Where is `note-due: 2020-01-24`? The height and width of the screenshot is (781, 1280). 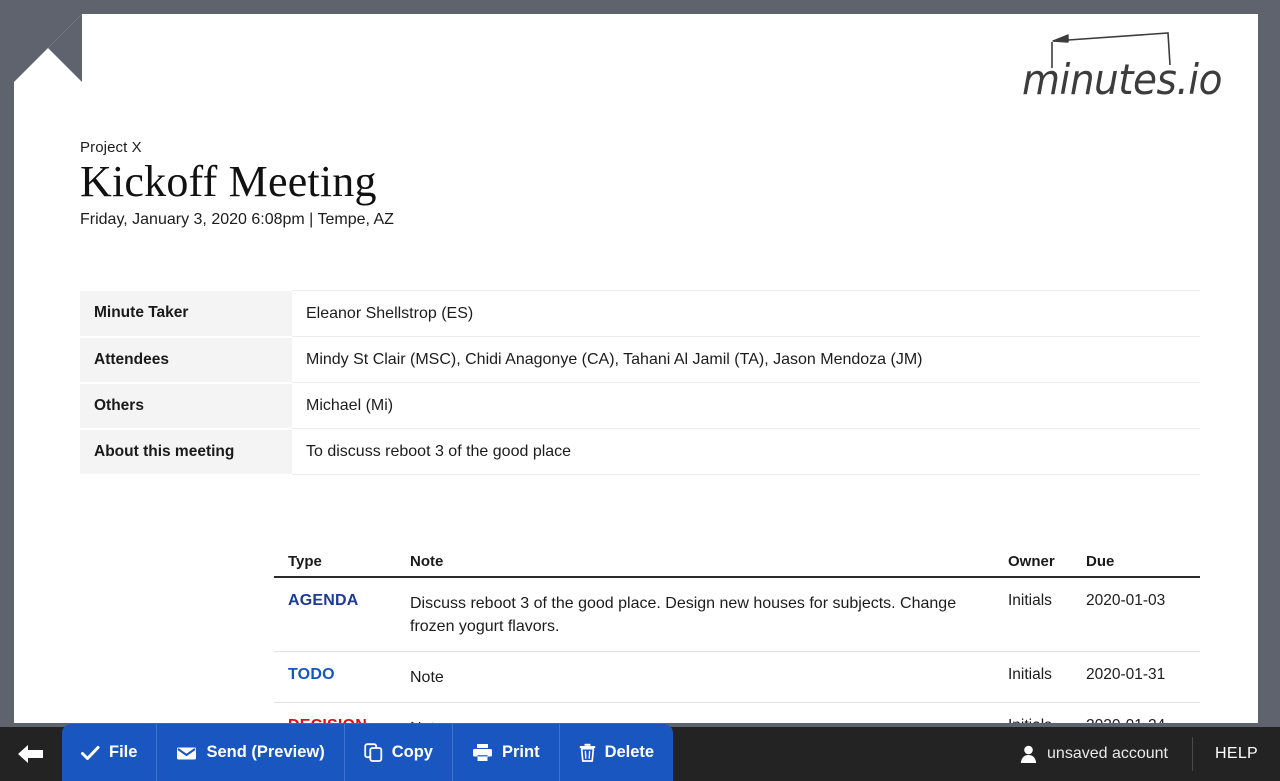
note-due: 2020-01-24 is located at coordinates (1143, 712).